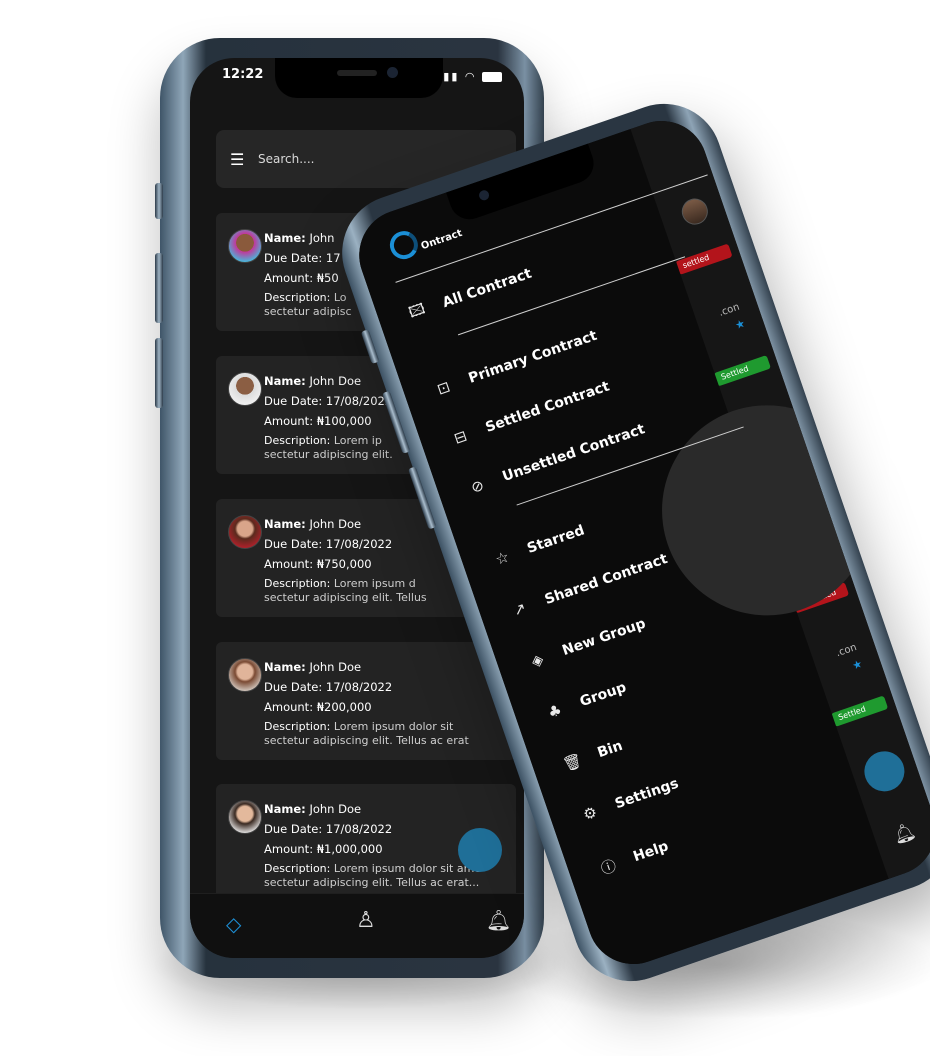 The width and height of the screenshot is (930, 1056). Describe the element at coordinates (359, 78) in the screenshot. I see `notch` at that location.